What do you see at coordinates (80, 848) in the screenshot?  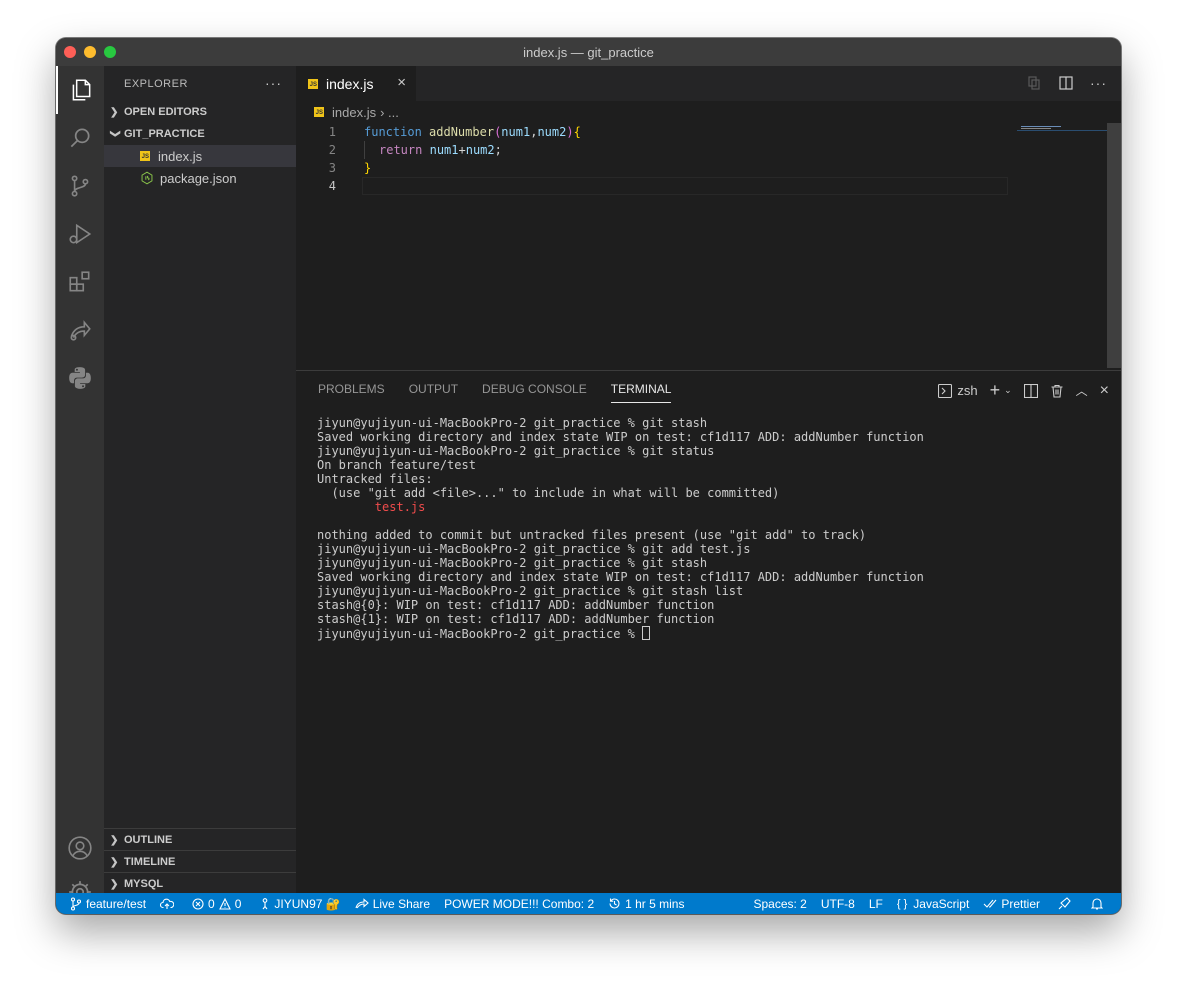 I see `accounts-activity` at bounding box center [80, 848].